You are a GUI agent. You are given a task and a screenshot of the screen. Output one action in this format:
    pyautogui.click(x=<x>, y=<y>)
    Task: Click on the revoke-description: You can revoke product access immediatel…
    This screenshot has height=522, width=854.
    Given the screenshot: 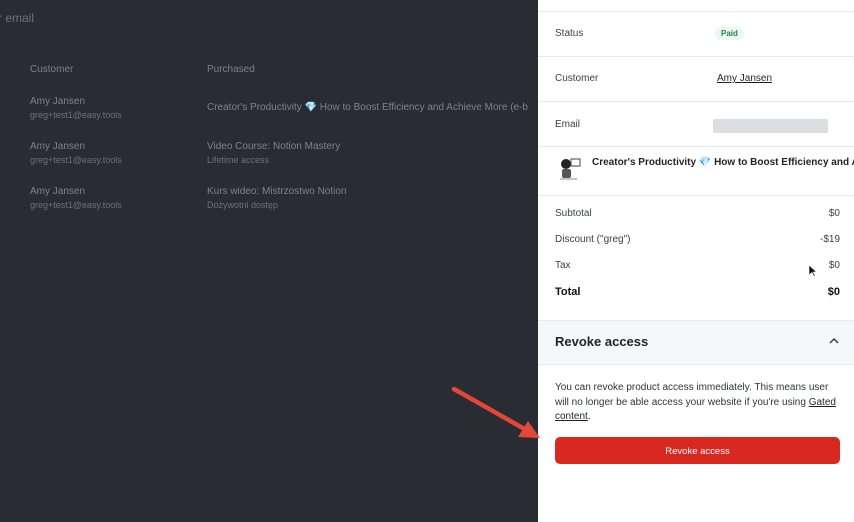 What is the action you would take?
    pyautogui.click(x=697, y=403)
    